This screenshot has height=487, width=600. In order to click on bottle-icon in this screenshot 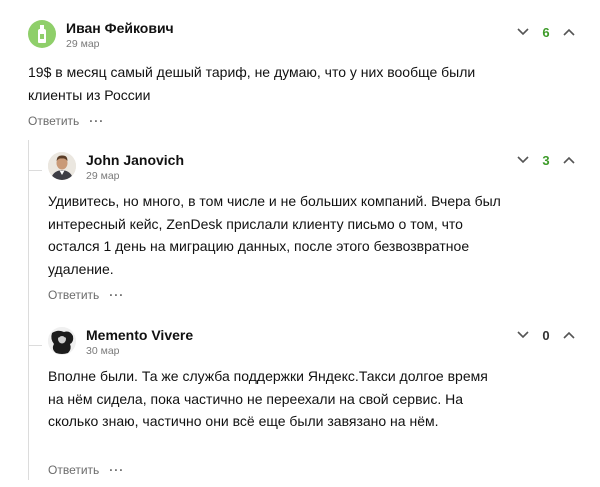, I will do `click(42, 34)`.